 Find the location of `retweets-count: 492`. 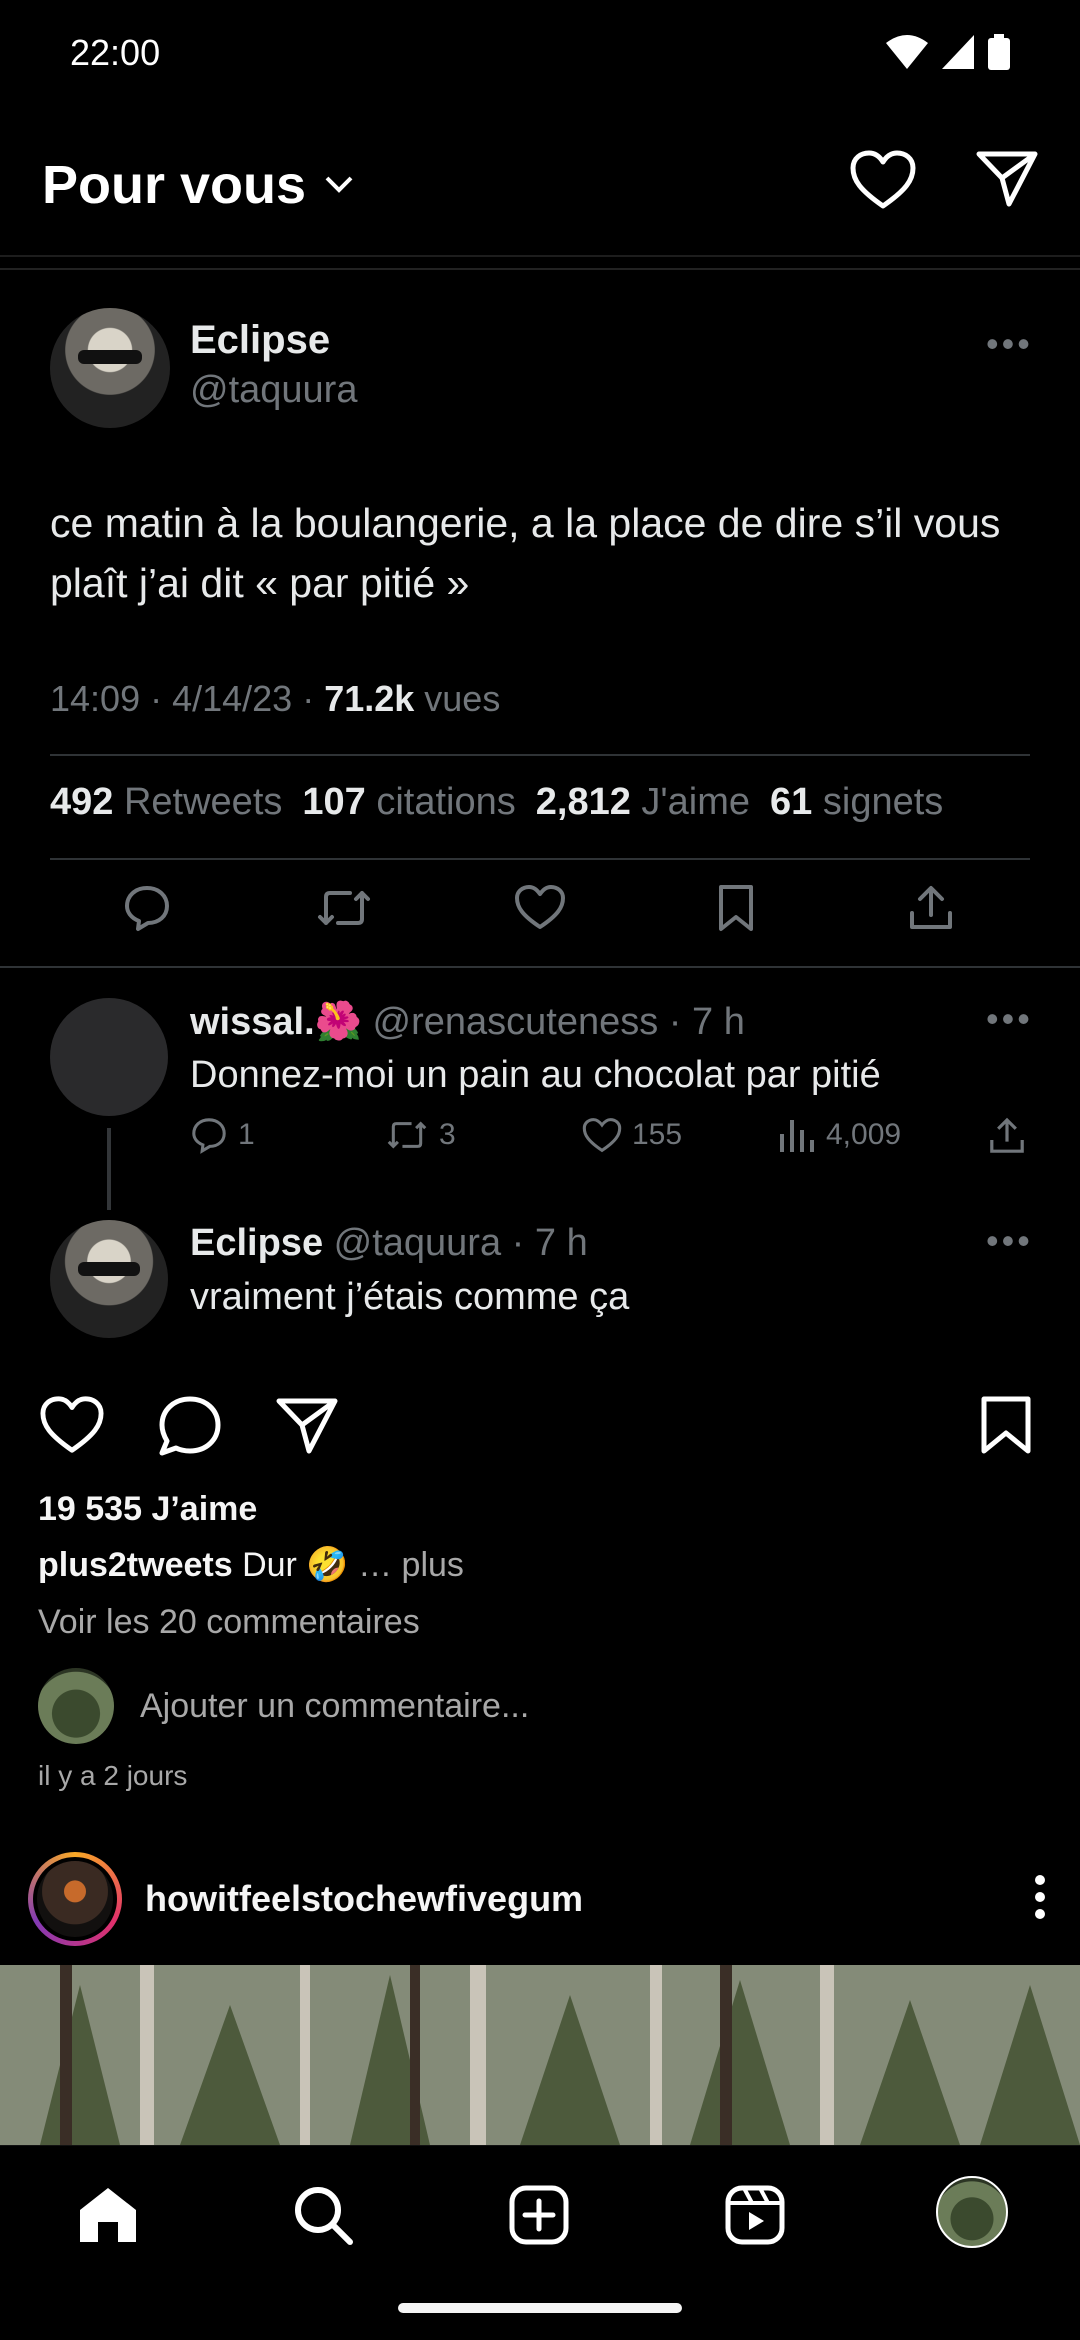

retweets-count: 492 is located at coordinates (82, 802).